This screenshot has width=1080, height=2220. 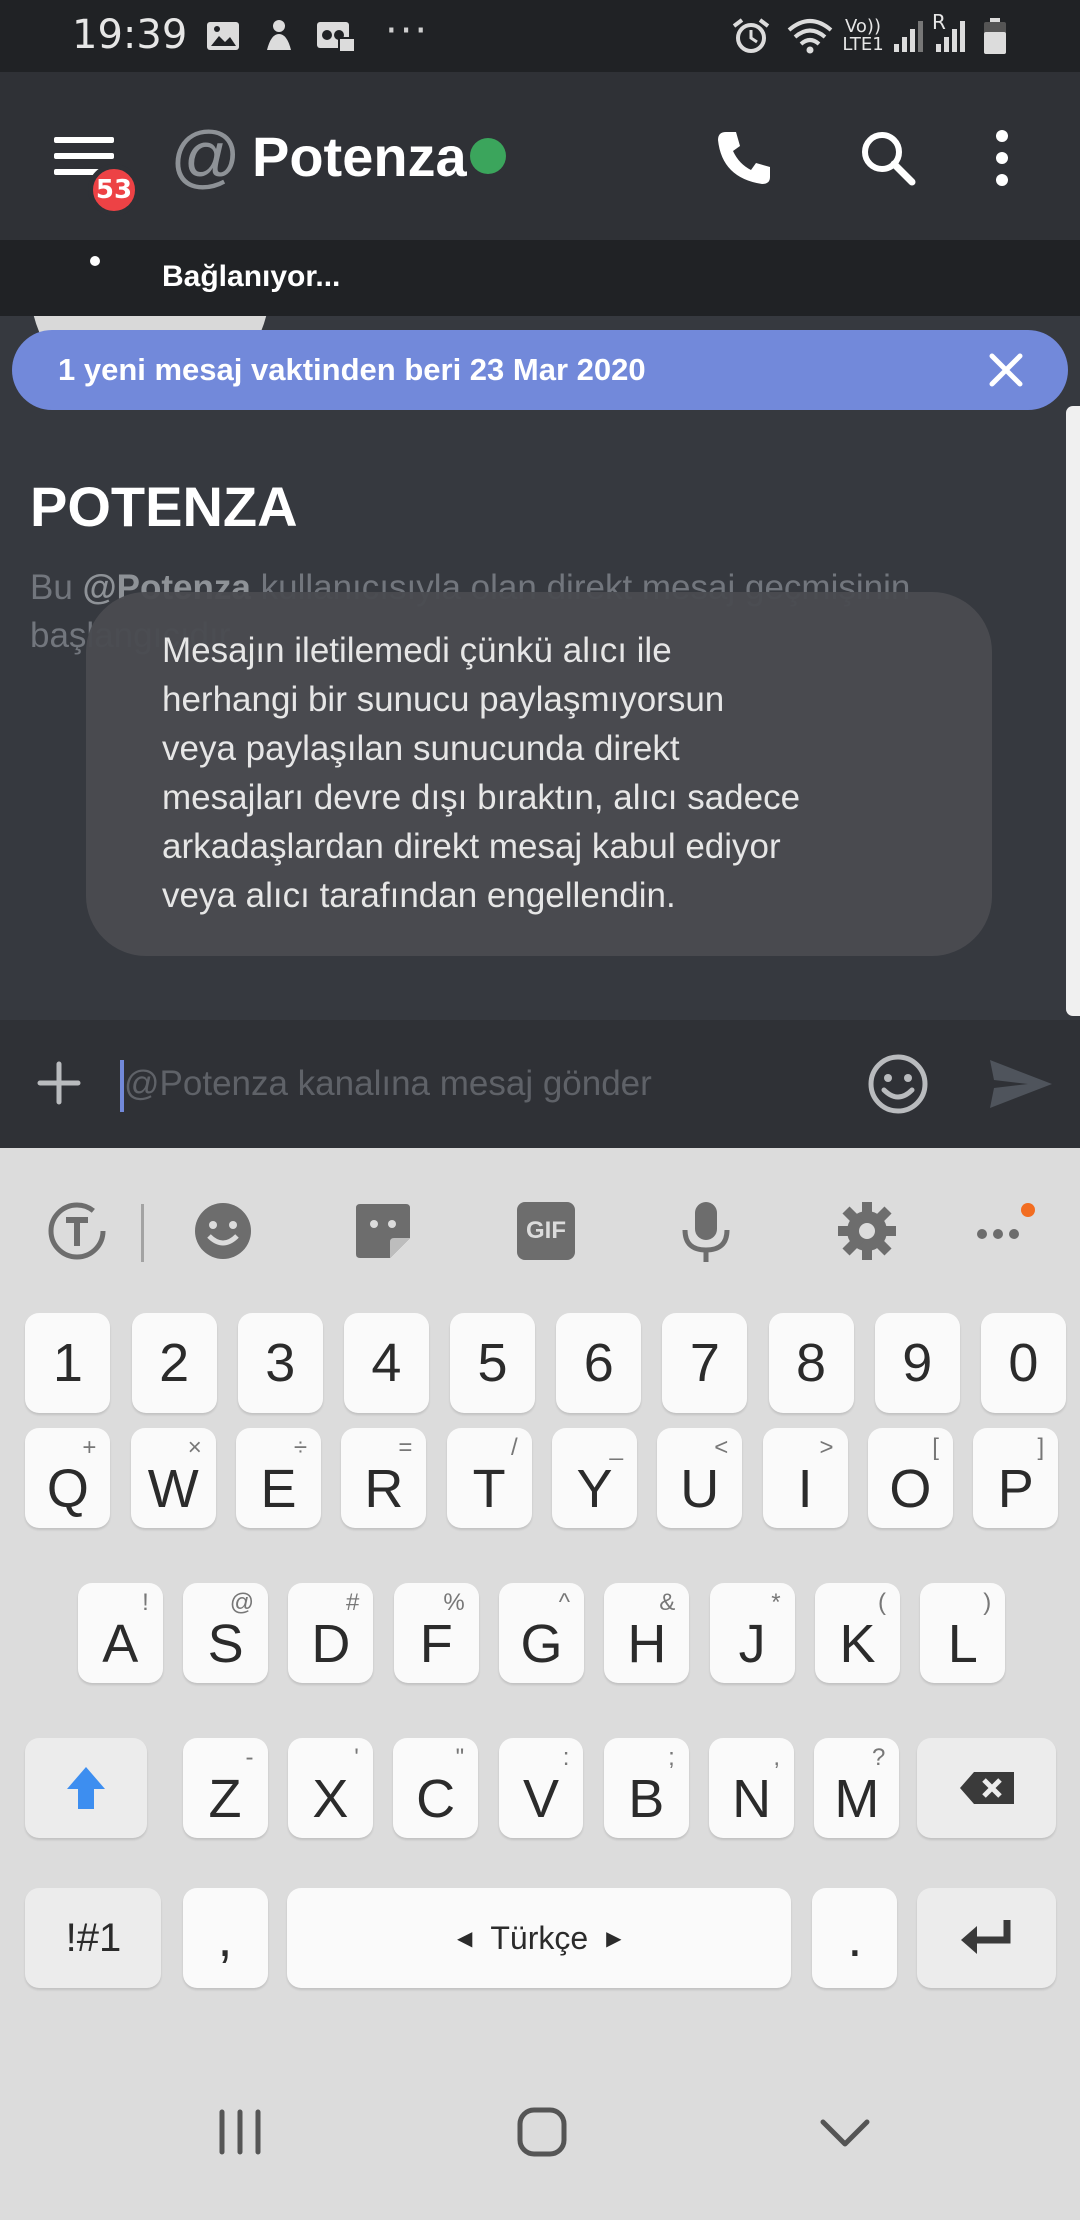 I want to click on key-m: M?, so click(x=857, y=1788).